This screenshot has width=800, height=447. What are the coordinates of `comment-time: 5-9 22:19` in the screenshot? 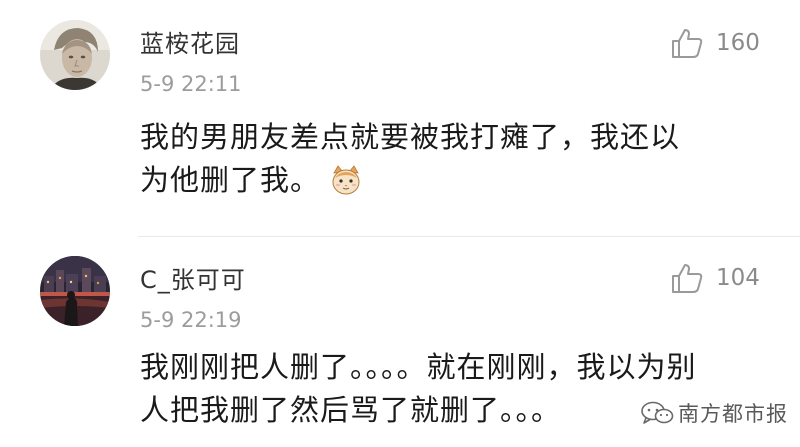 It's located at (191, 320).